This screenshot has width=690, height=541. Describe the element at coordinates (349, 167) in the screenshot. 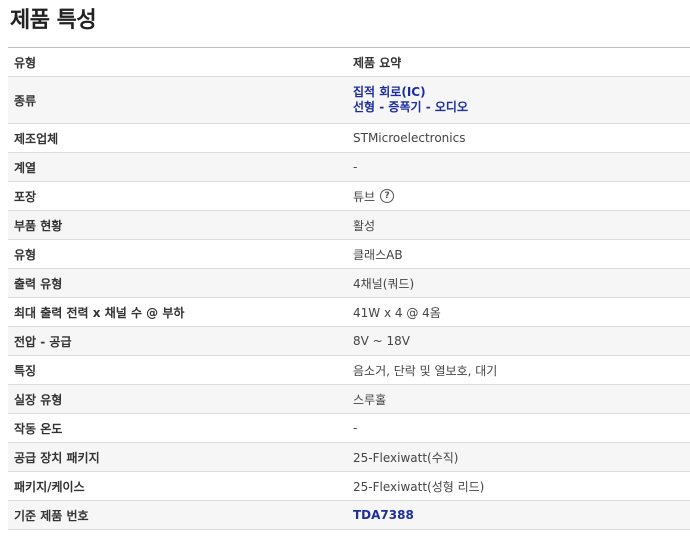

I see `table-row: 계열 -` at that location.